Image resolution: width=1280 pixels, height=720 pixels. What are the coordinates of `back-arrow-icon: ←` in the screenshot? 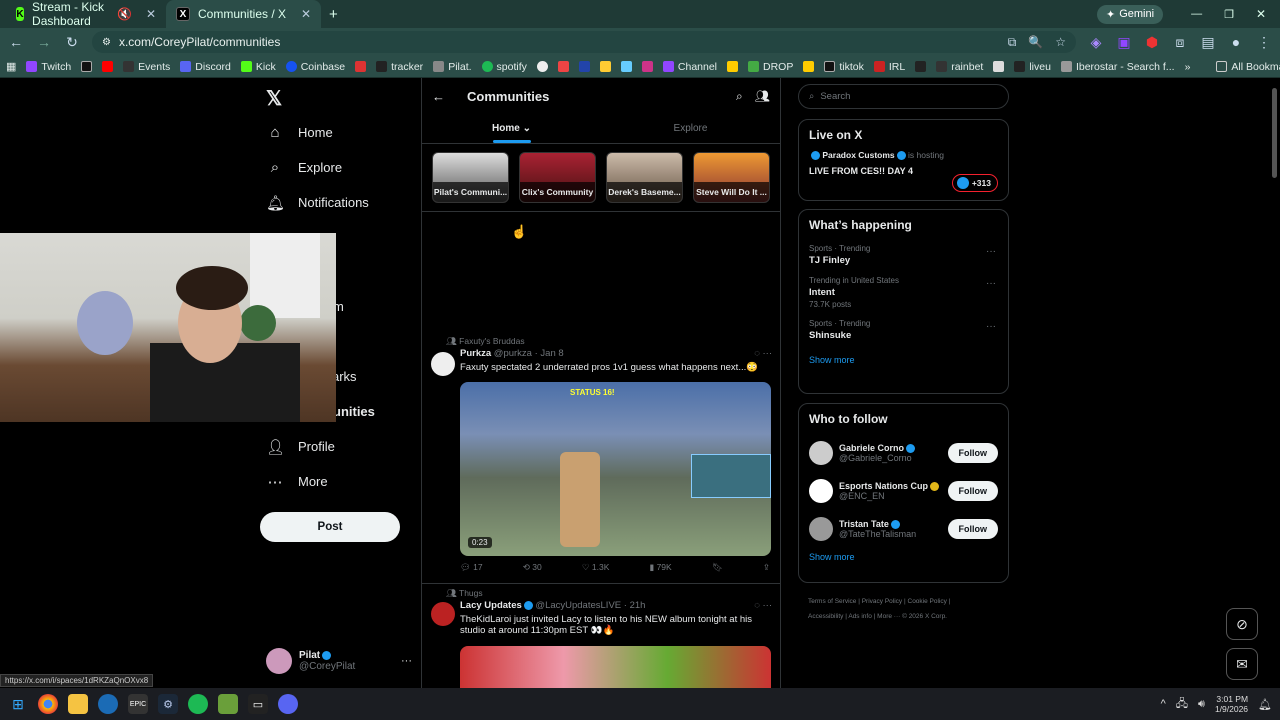 It's located at (438, 96).